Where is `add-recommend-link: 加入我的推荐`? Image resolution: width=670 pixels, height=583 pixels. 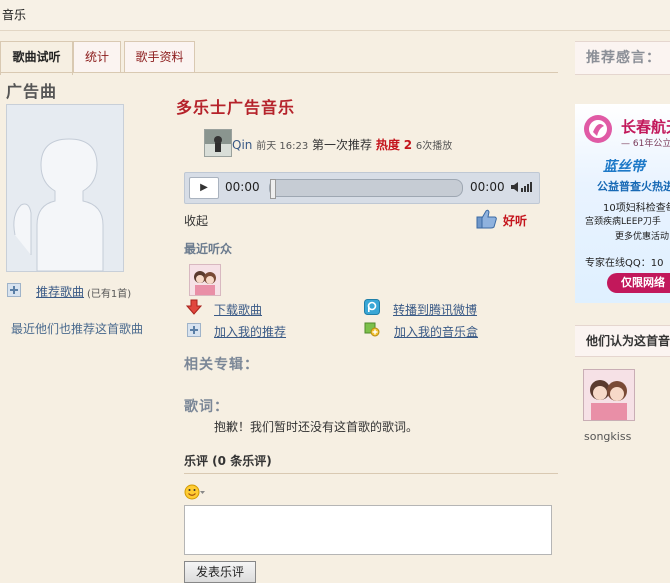
add-recommend-link: 加入我的推荐 is located at coordinates (250, 331).